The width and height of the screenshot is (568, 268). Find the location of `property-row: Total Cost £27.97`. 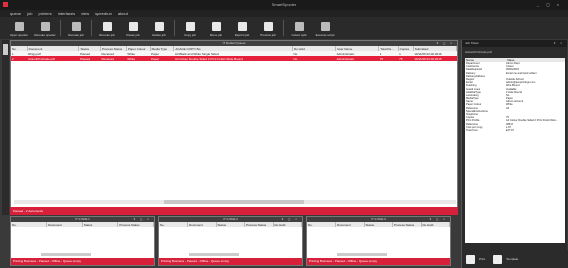

property-row: Total Cost £27.97 is located at coordinates (515, 130).